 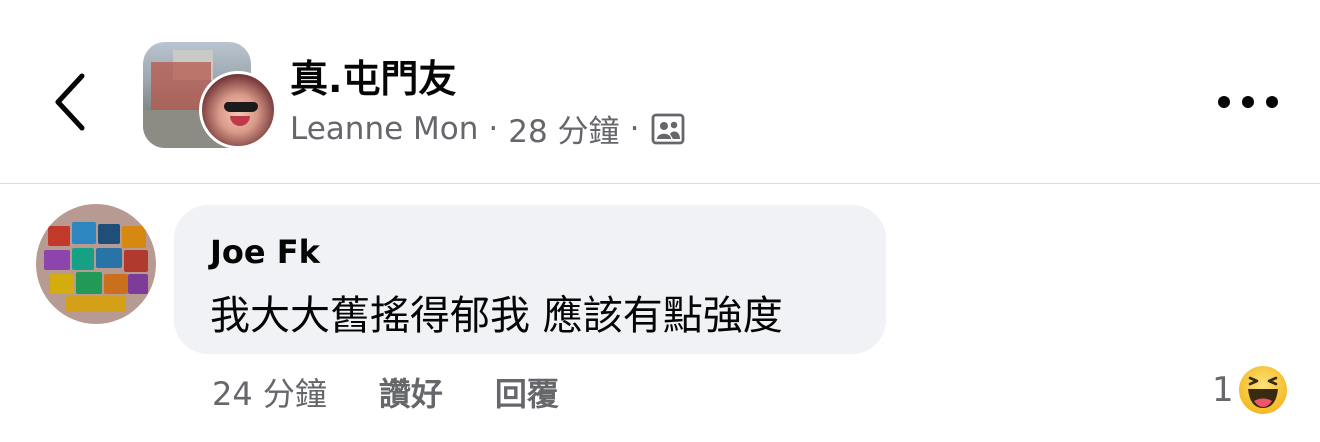 What do you see at coordinates (527, 392) in the screenshot?
I see `reply-button: 回覆` at bounding box center [527, 392].